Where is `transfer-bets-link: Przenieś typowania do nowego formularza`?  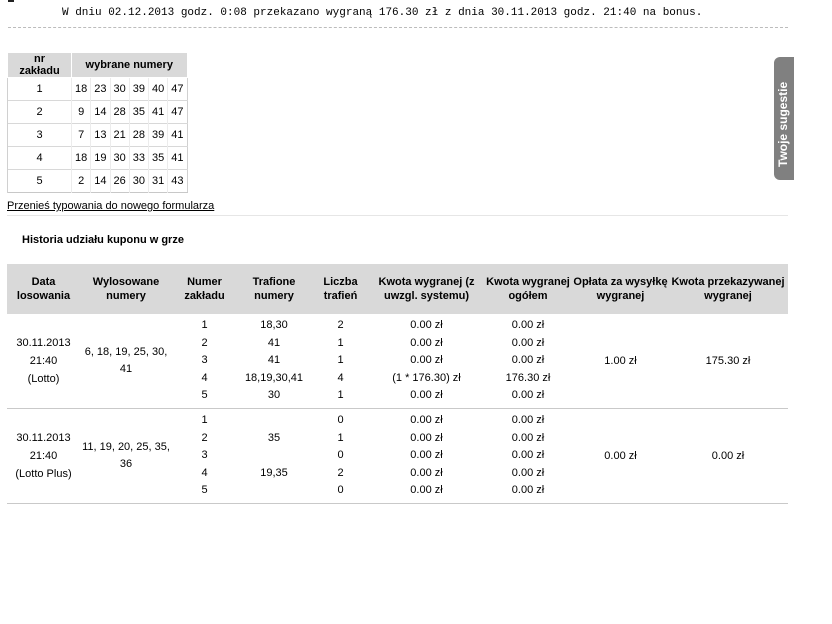 transfer-bets-link: Przenieś typowania do nowego formularza is located at coordinates (110, 206).